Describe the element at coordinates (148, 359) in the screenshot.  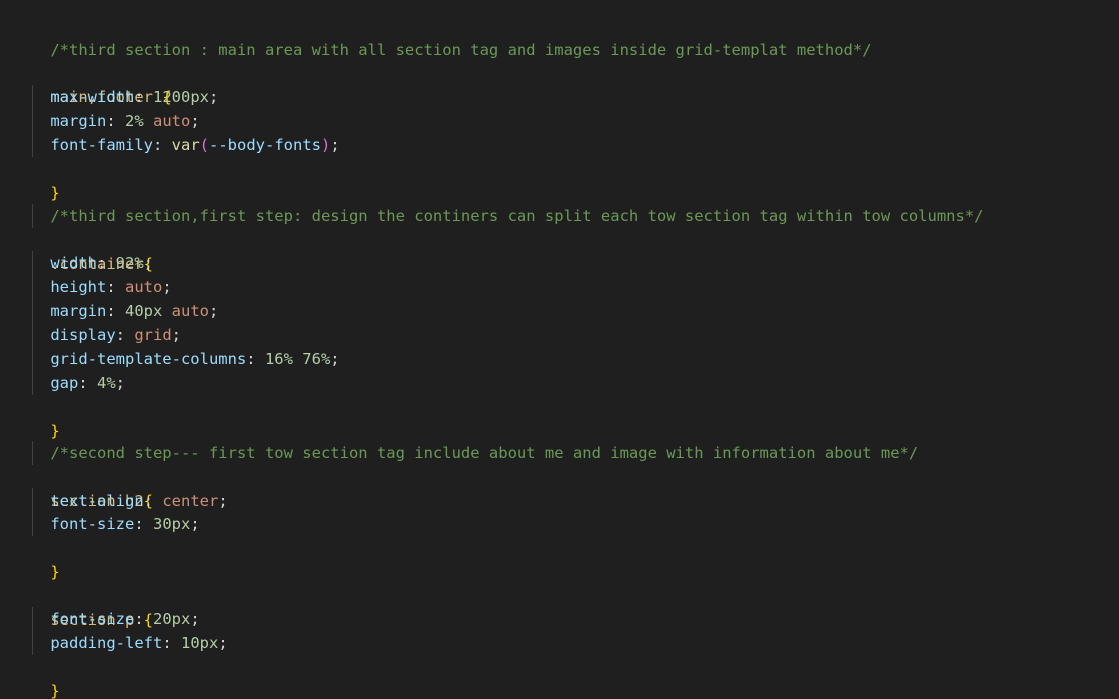
I see `css-property: grid-template-columns` at that location.